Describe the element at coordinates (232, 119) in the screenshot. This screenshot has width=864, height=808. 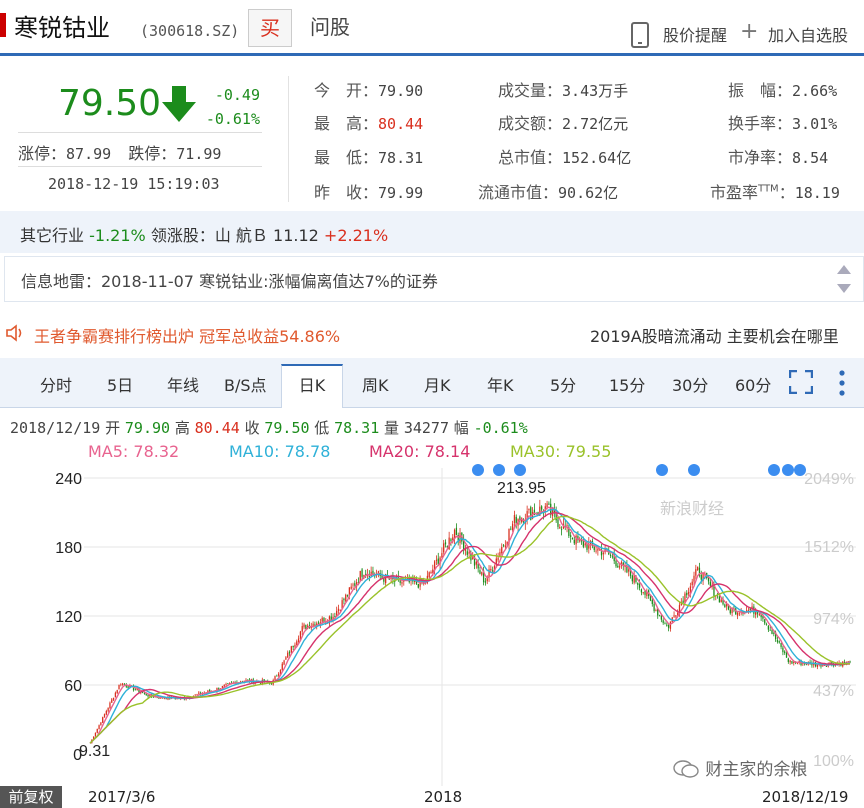
I see `price-change-pct: -0.61%` at that location.